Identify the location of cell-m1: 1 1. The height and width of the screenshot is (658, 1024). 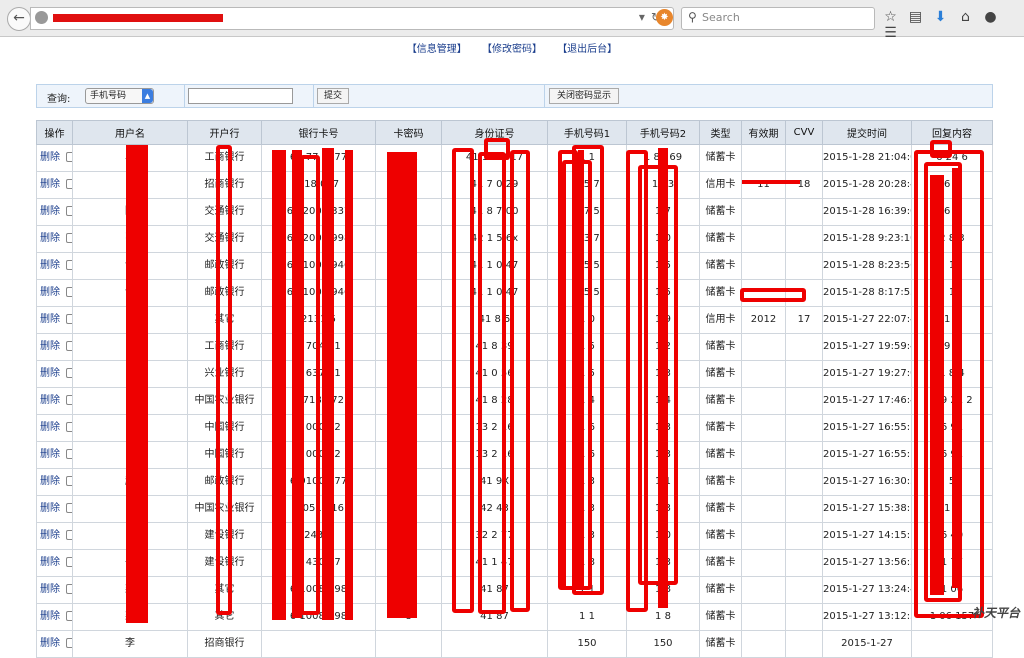
(587, 617).